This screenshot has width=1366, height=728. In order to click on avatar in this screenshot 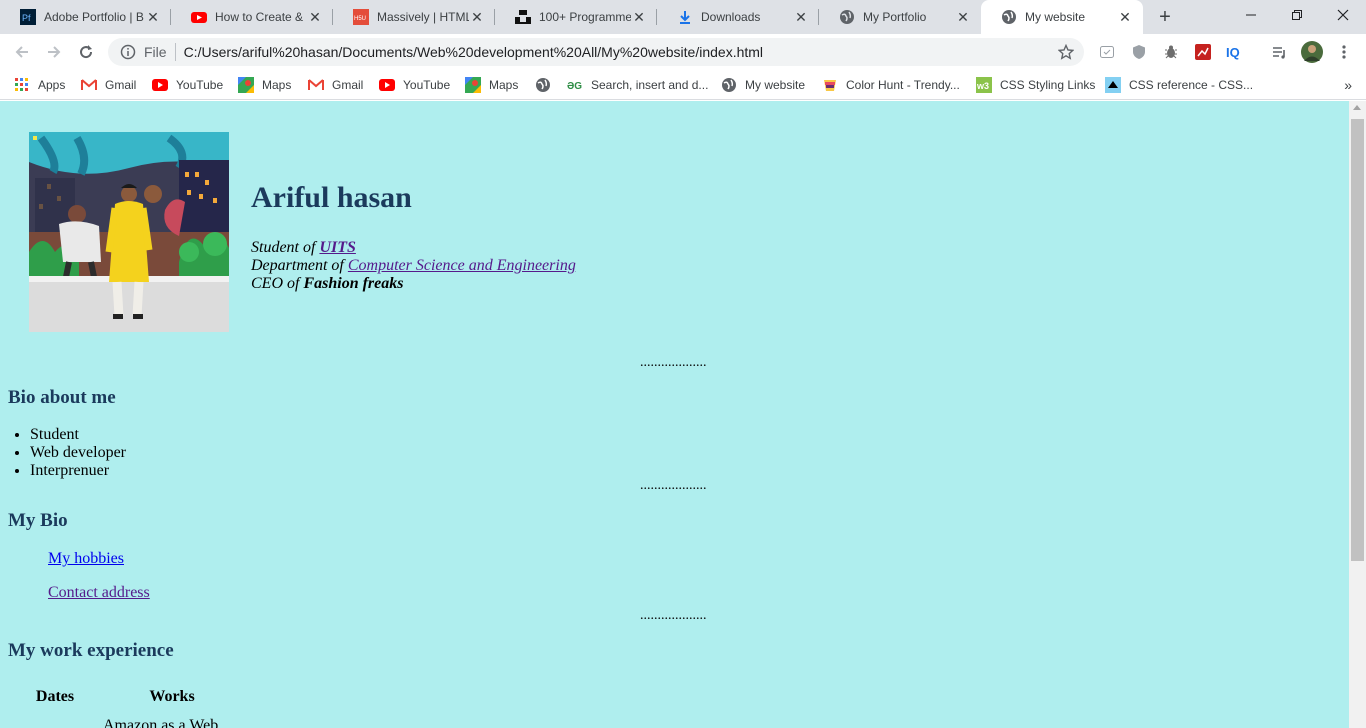, I will do `click(1312, 52)`.